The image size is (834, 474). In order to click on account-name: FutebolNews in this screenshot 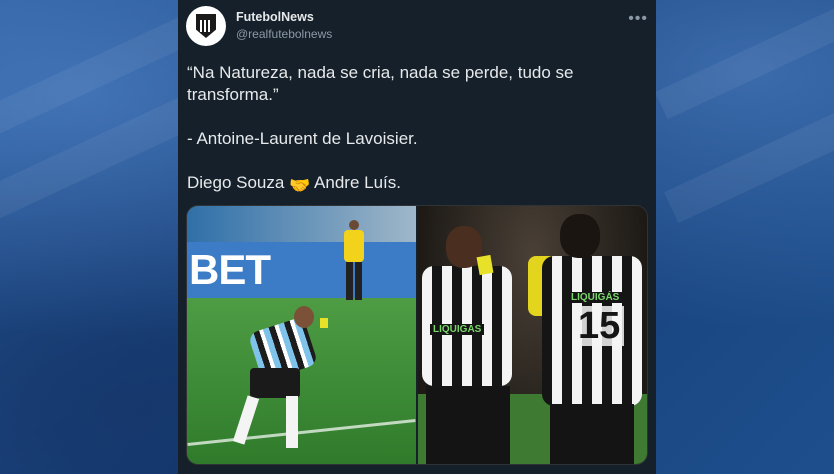, I will do `click(275, 17)`.